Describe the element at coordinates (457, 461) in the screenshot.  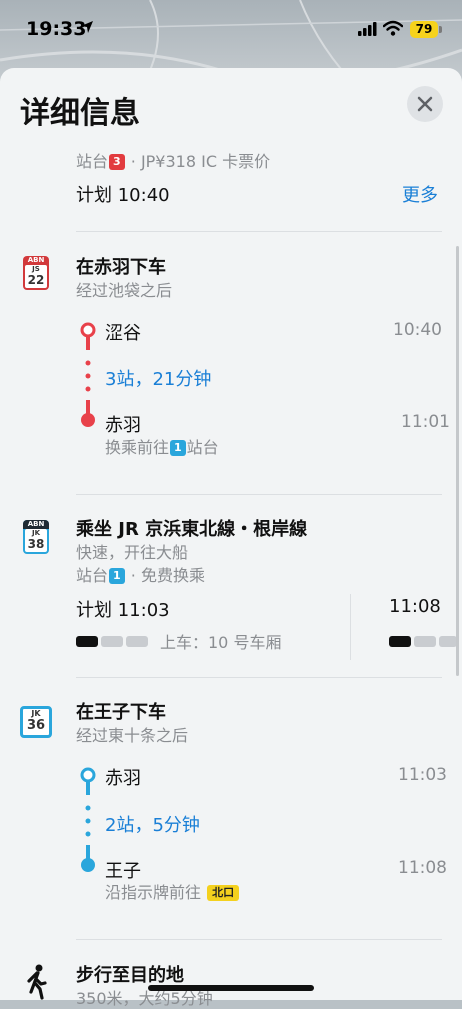
I see `scrollbar` at that location.